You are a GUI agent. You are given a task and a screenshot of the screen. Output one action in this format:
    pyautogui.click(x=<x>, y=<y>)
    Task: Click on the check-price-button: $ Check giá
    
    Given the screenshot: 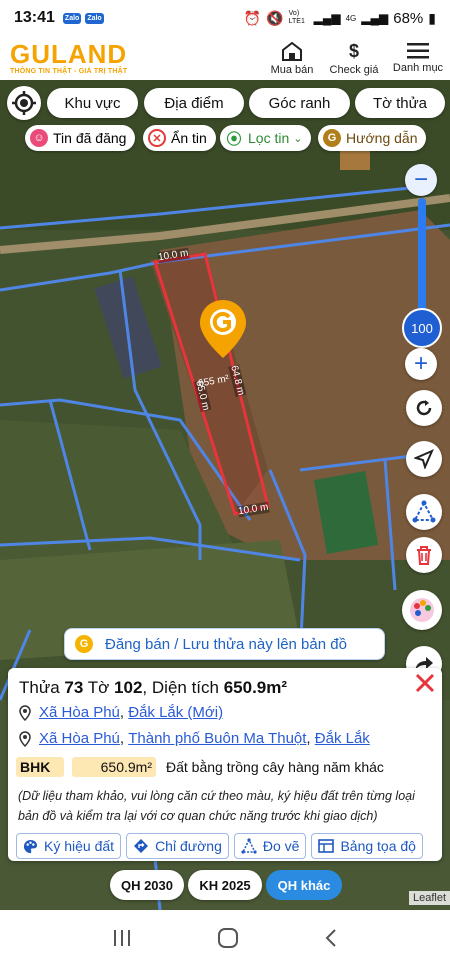 What is the action you would take?
    pyautogui.click(x=354, y=58)
    